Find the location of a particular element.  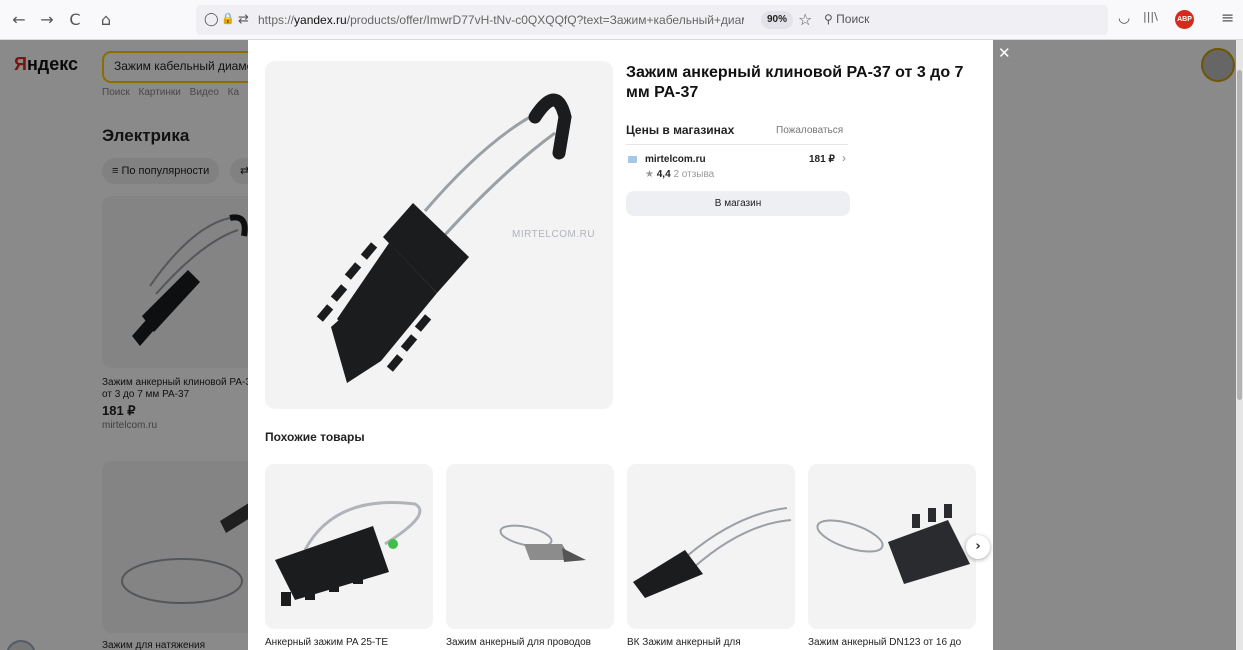

offer-shop-name: mirtelcom.ru is located at coordinates (675, 159).